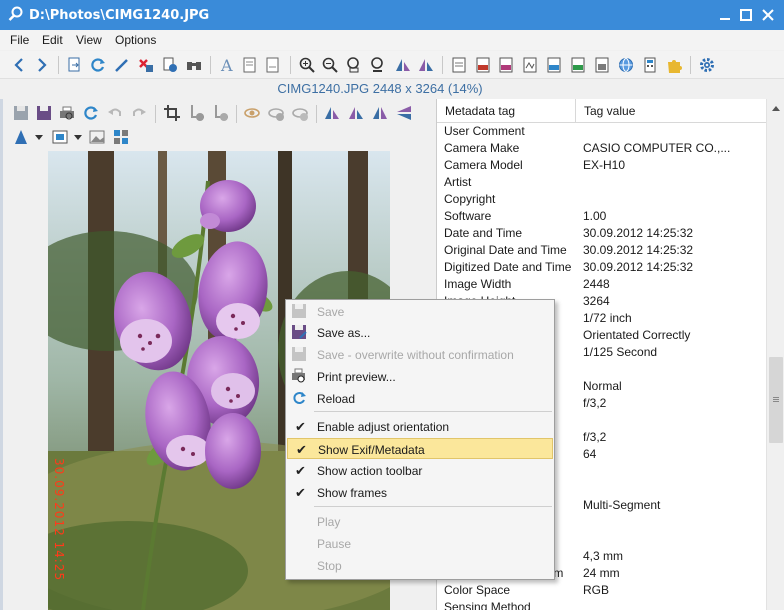 Image resolution: width=784 pixels, height=610 pixels. I want to click on metadata-row: User Comment, so click(601, 131).